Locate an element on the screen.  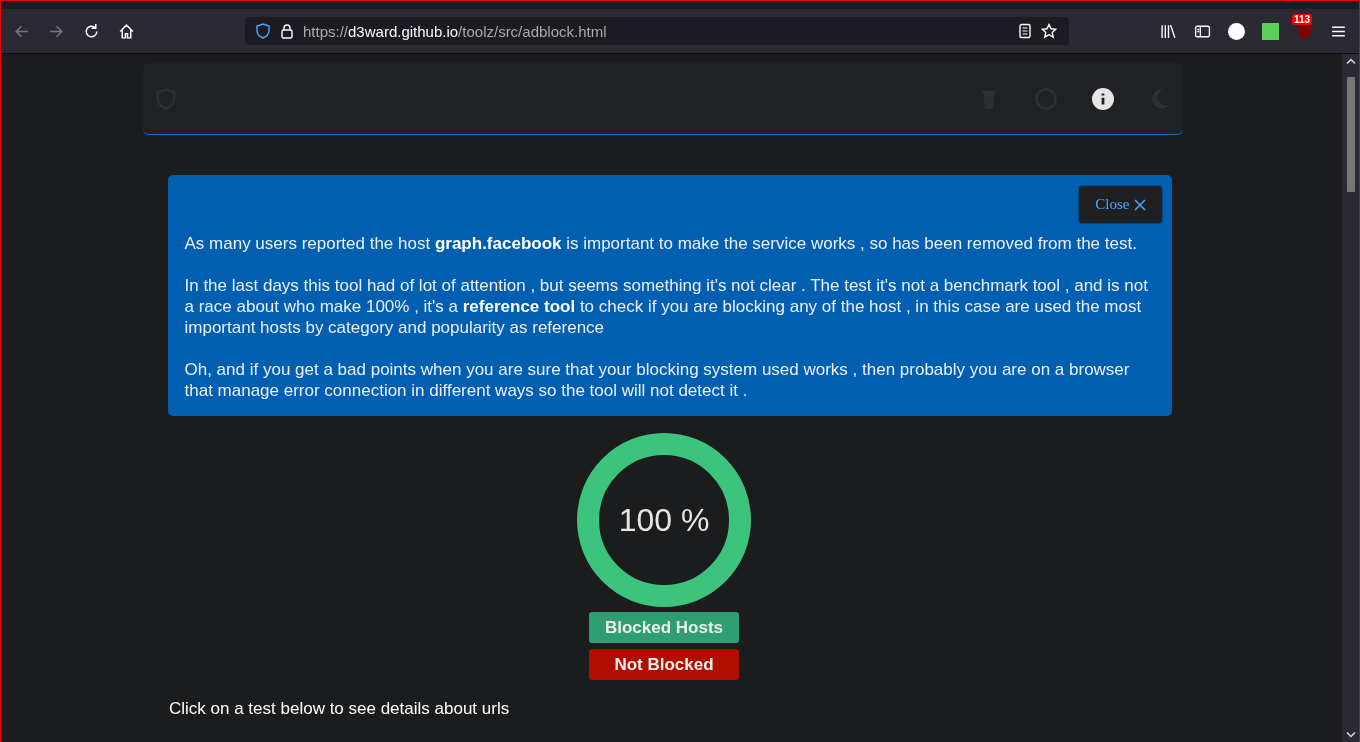
scroll-up-icon is located at coordinates (1350, 61).